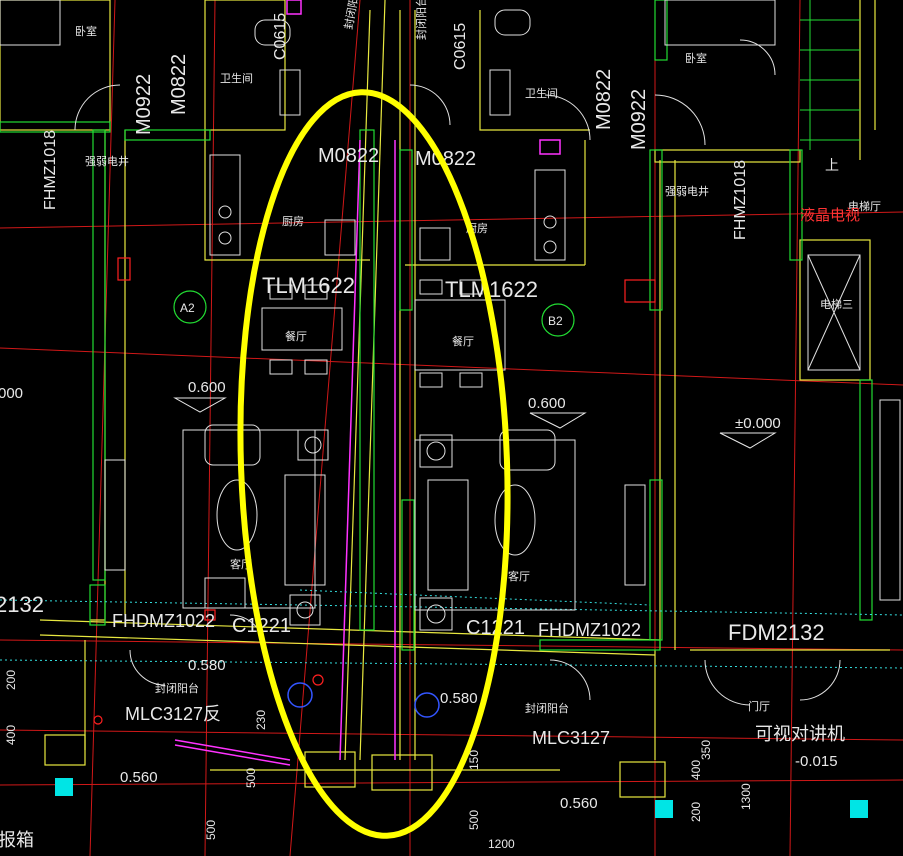  Describe the element at coordinates (541, 93) in the screenshot. I see `label-bath-right: 卫生间` at that location.